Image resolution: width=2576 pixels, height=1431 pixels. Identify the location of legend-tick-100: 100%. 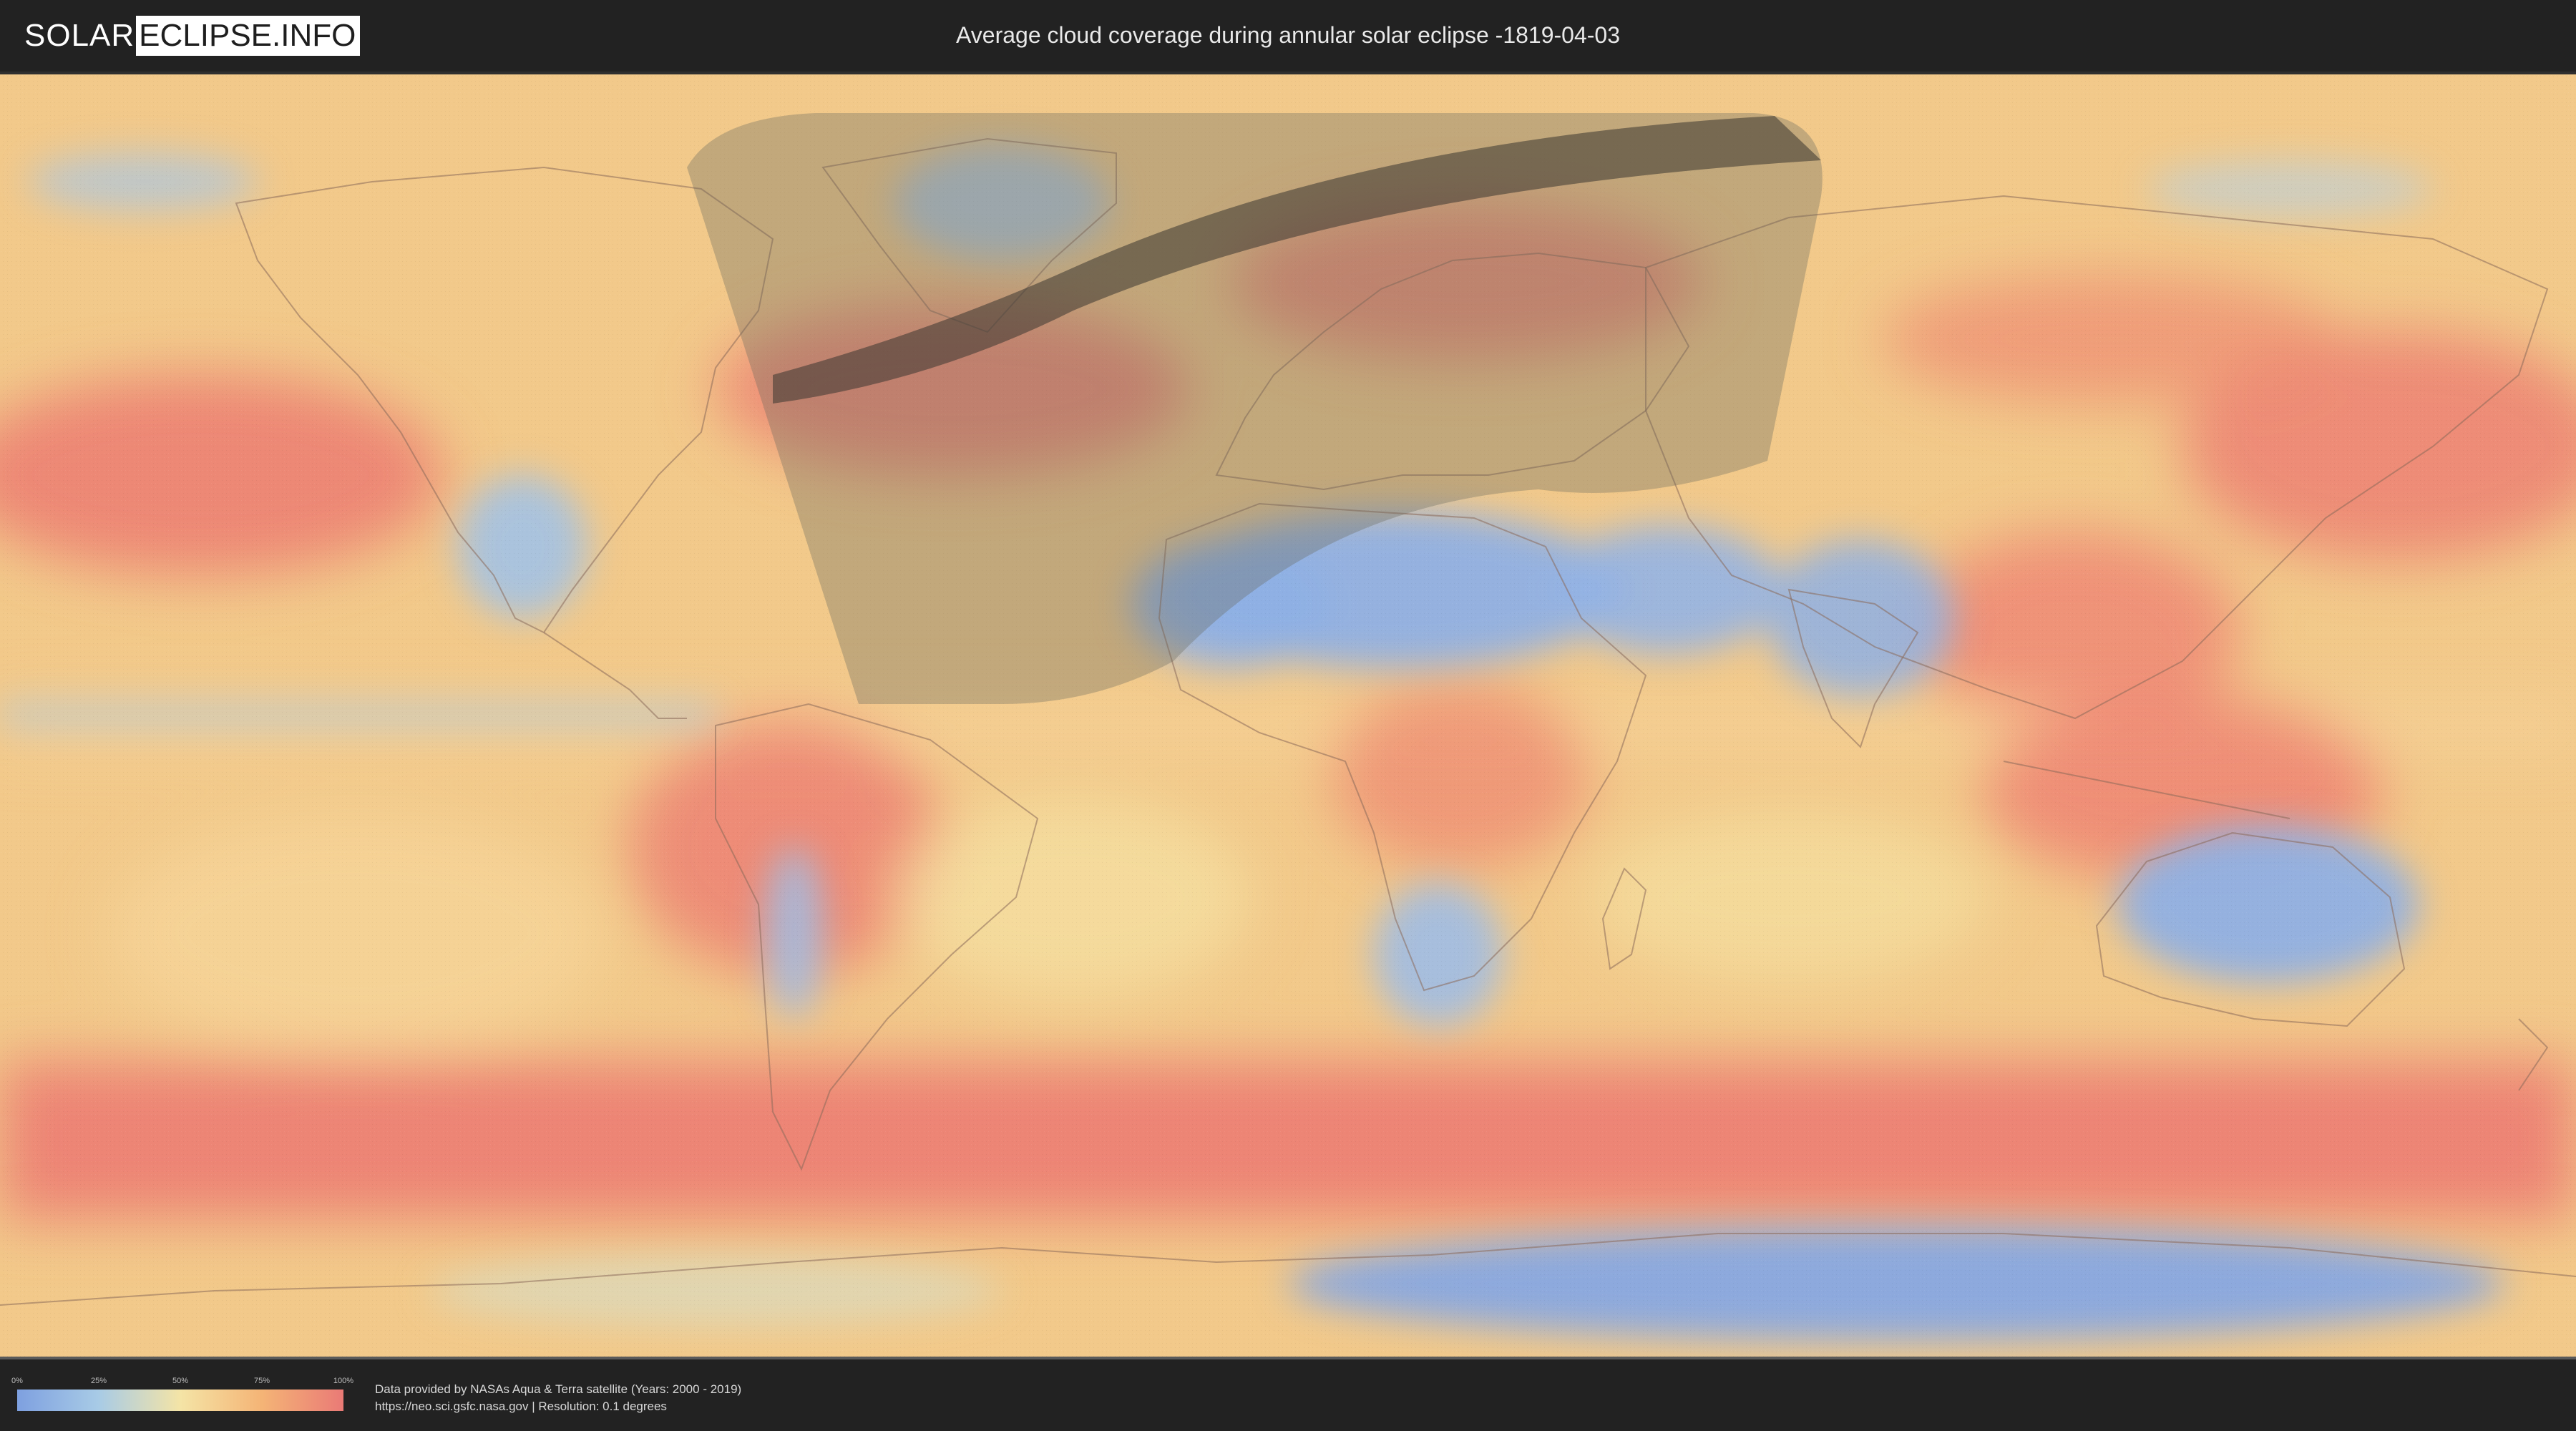
(343, 1381).